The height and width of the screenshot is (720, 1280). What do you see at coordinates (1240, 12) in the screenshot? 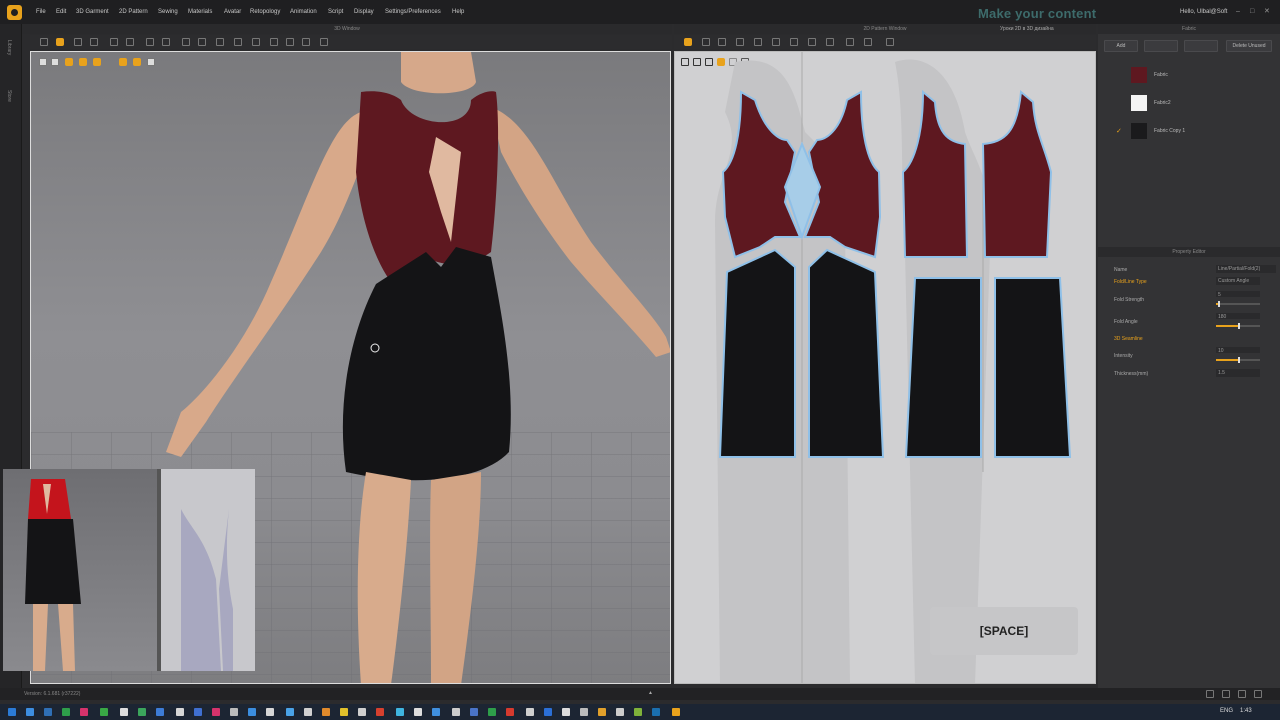
I see `minimize-icon: –` at bounding box center [1240, 12].